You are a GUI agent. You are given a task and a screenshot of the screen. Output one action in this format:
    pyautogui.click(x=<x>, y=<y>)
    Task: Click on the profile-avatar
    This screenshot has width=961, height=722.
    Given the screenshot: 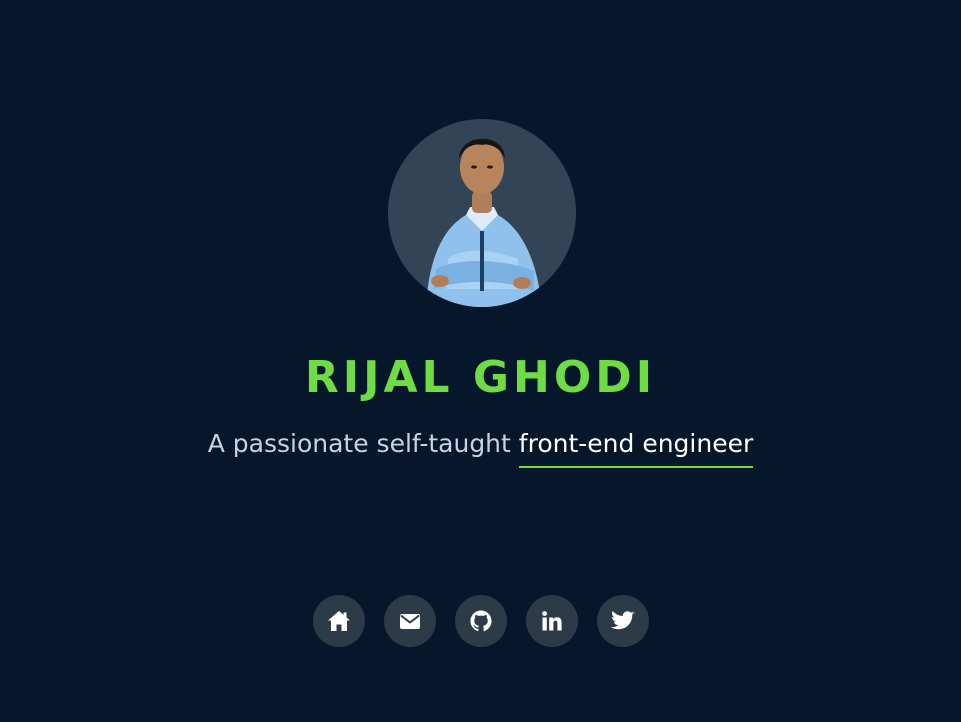 What is the action you would take?
    pyautogui.click(x=482, y=213)
    